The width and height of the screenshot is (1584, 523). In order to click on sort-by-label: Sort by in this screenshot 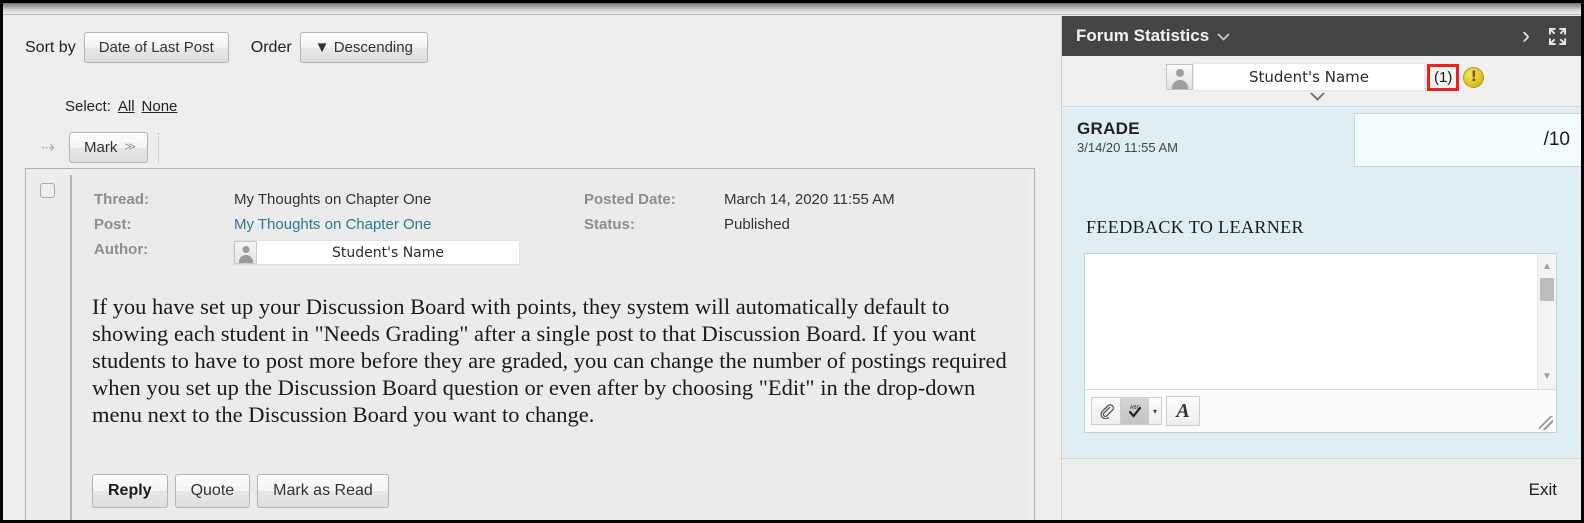, I will do `click(50, 47)`.